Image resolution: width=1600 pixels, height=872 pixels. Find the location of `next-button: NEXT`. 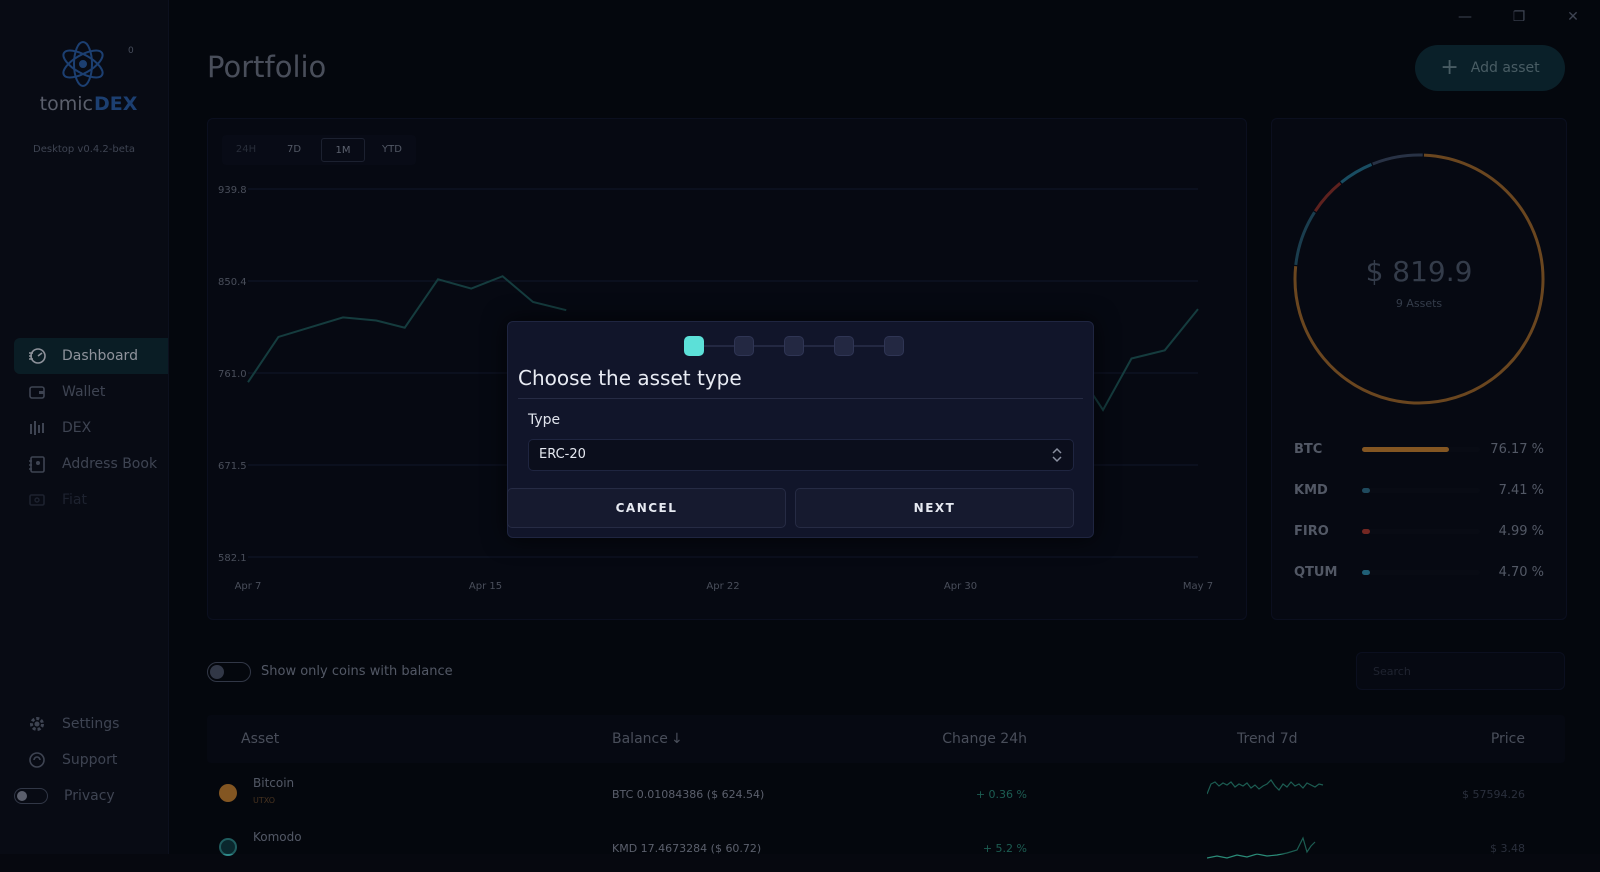

next-button: NEXT is located at coordinates (934, 508).